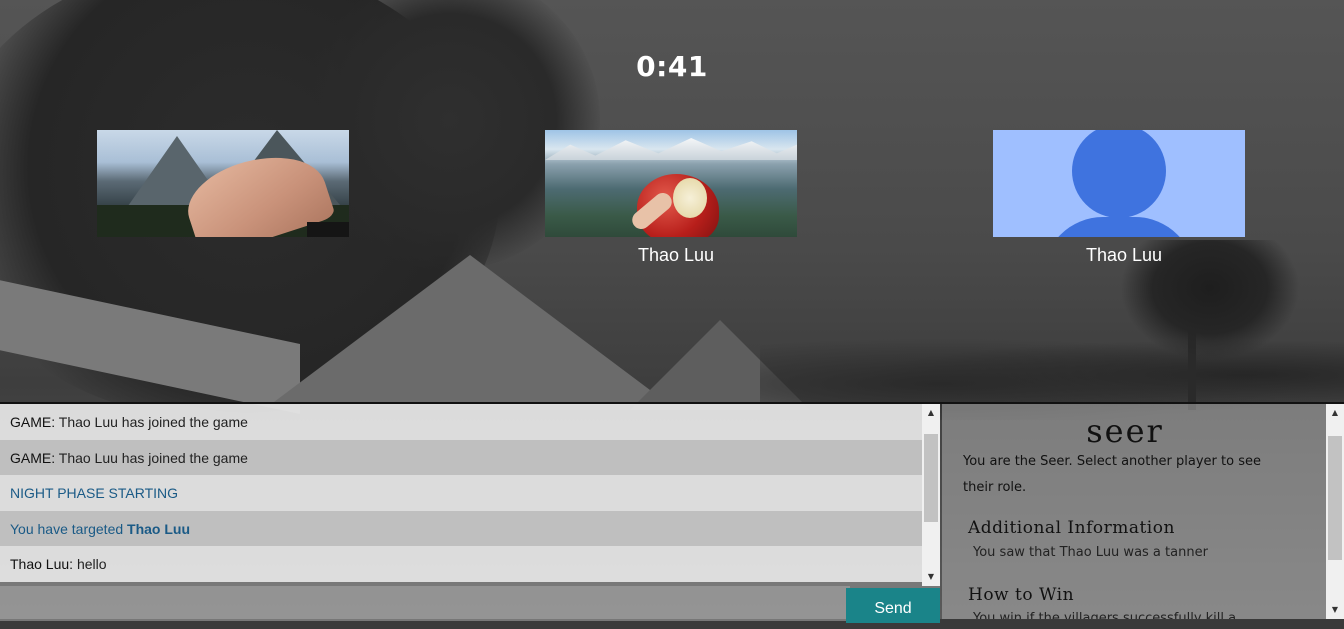 The image size is (1344, 629). What do you see at coordinates (1021, 595) in the screenshot?
I see `how-to-win-heading: How to Win` at bounding box center [1021, 595].